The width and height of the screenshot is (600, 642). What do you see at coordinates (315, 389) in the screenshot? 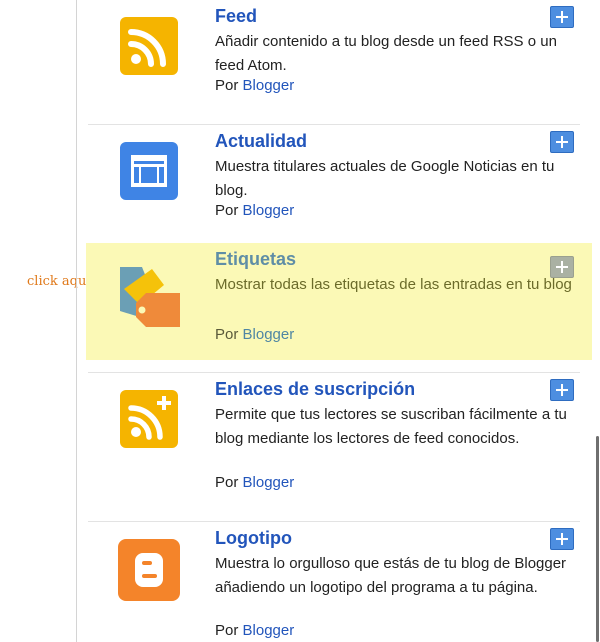
I see `gadget-title: Enlaces de suscripción` at bounding box center [315, 389].